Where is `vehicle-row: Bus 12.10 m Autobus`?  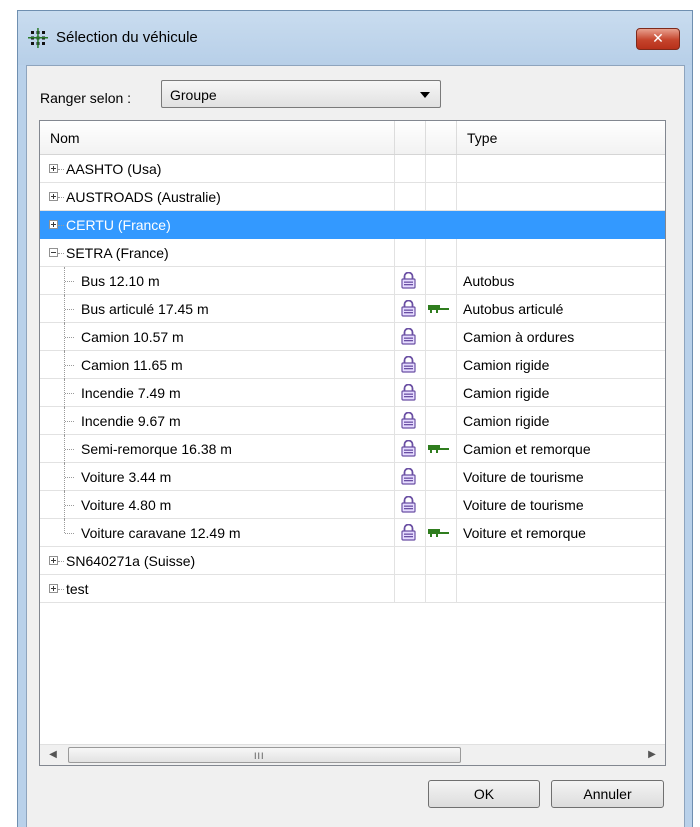 vehicle-row: Bus 12.10 m Autobus is located at coordinates (352, 281).